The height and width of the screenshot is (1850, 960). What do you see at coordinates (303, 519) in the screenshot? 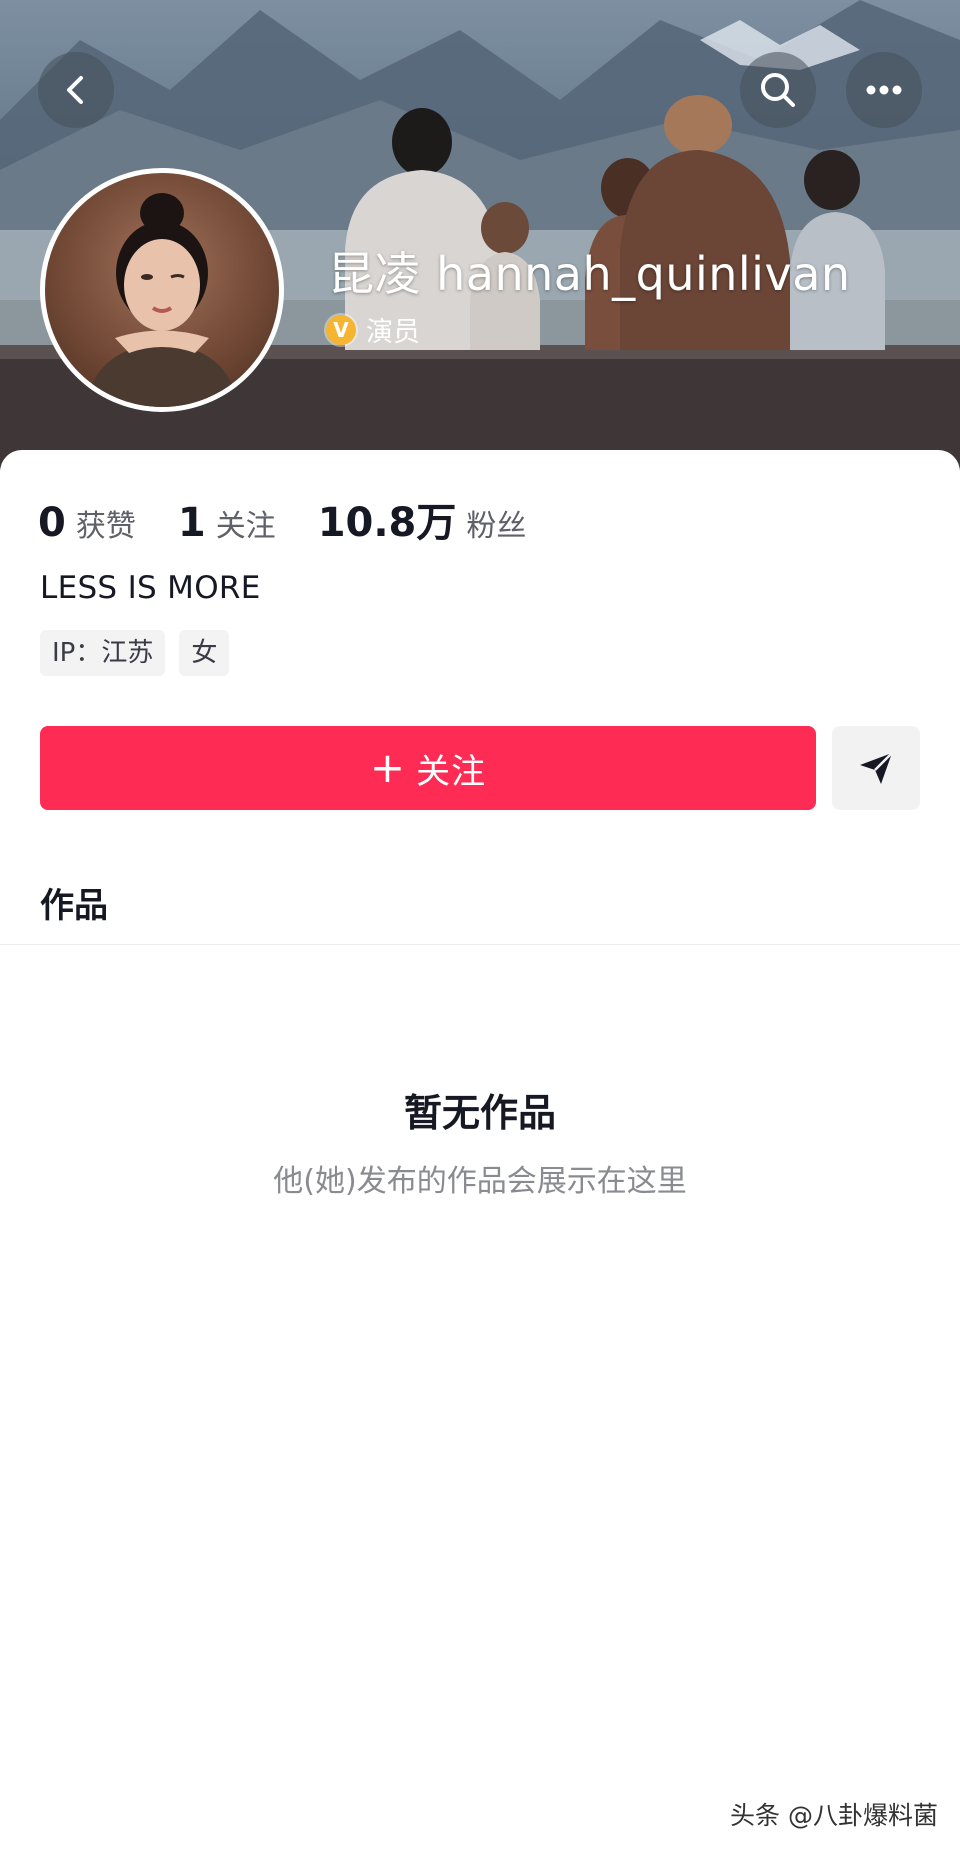
I see `profile-stats: 0 获赞 1 关注 10.8万 粉丝` at bounding box center [303, 519].